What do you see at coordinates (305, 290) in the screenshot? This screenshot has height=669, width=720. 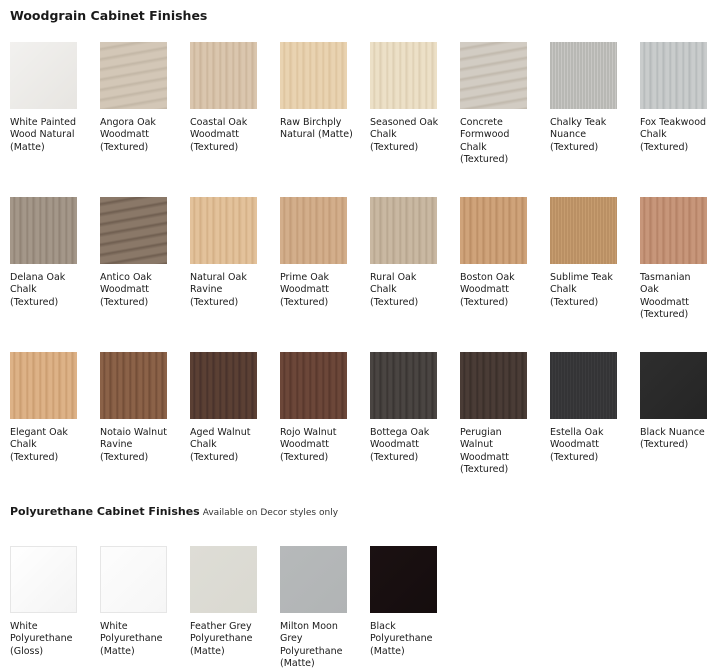 I see `finish-swatch-label: Prime Oak Woodmatt (Textured)` at bounding box center [305, 290].